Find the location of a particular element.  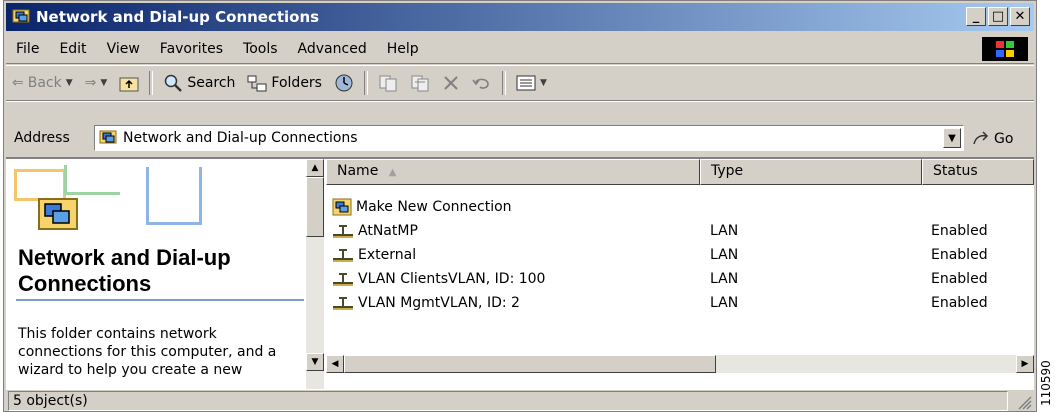

menu-view: View is located at coordinates (123, 49).